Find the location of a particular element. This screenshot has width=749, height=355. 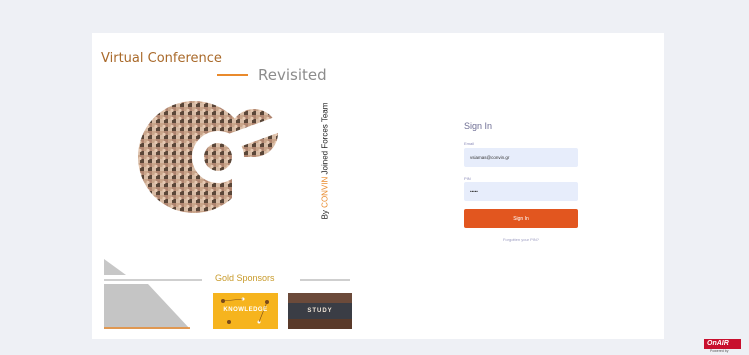

study-photo-band is located at coordinates (320, 298).